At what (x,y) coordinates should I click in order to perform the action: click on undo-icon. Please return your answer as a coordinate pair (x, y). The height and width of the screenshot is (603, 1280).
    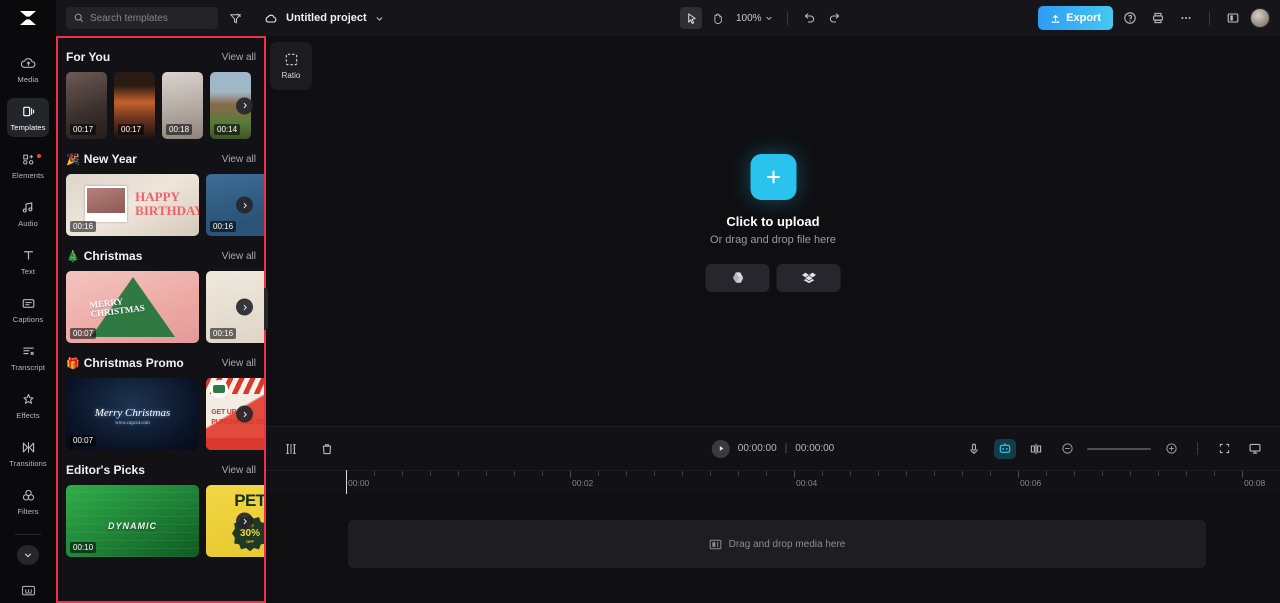
    Looking at the image, I should click on (809, 18).